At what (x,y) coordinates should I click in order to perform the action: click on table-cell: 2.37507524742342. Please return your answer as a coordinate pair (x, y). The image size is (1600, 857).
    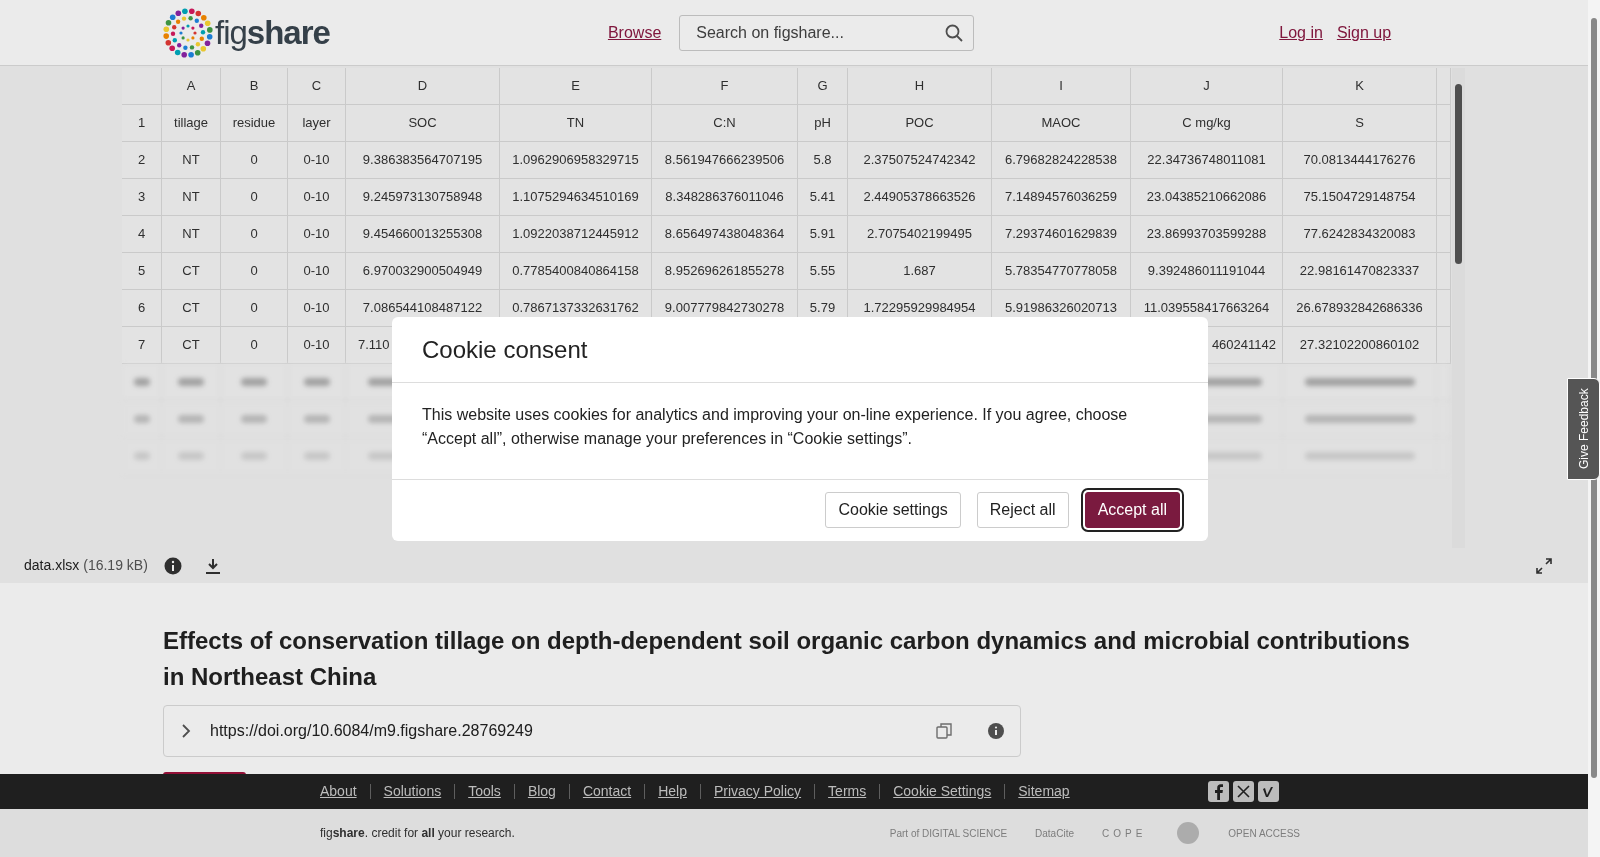
    Looking at the image, I should click on (920, 160).